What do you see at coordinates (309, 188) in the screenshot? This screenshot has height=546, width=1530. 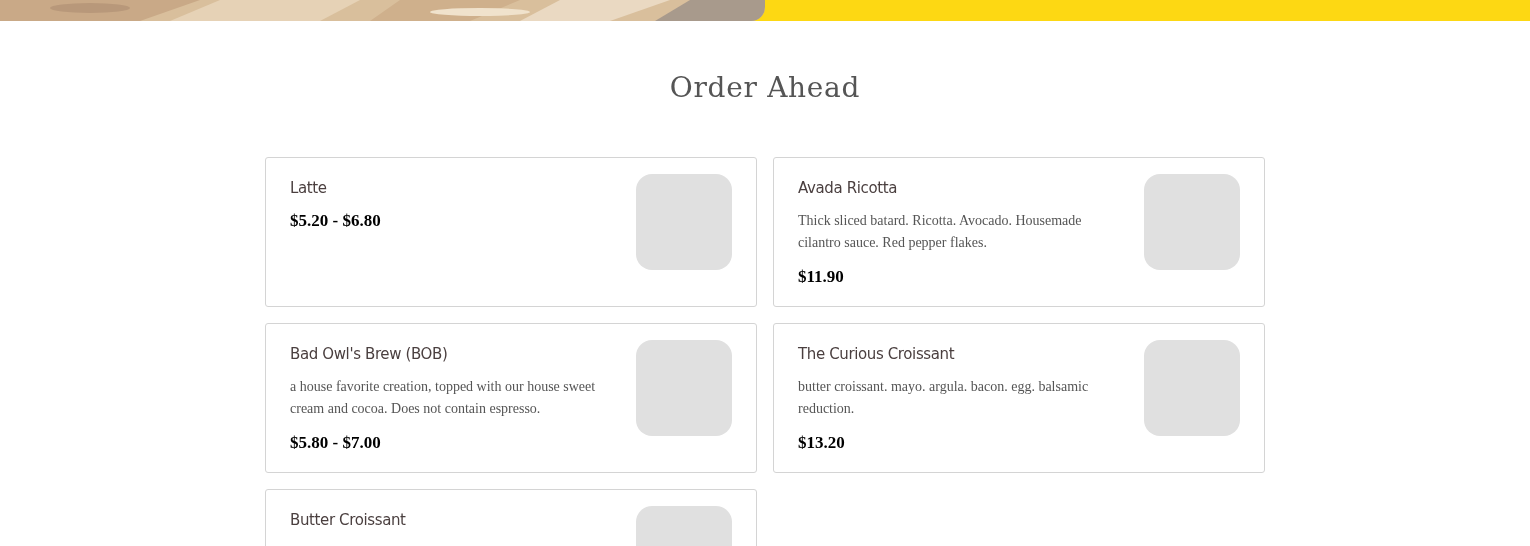 I see `item-name: Latte` at bounding box center [309, 188].